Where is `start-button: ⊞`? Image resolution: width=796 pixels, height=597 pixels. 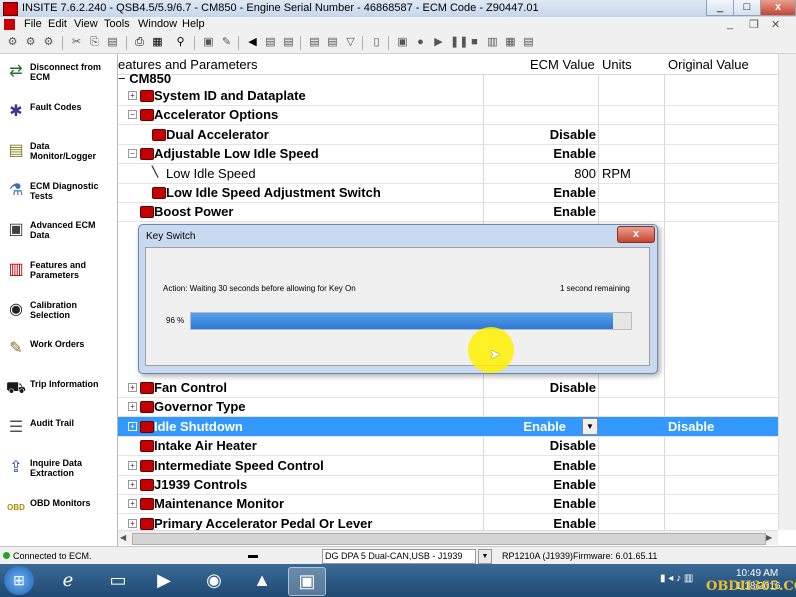
start-button: ⊞ is located at coordinates (19, 580).